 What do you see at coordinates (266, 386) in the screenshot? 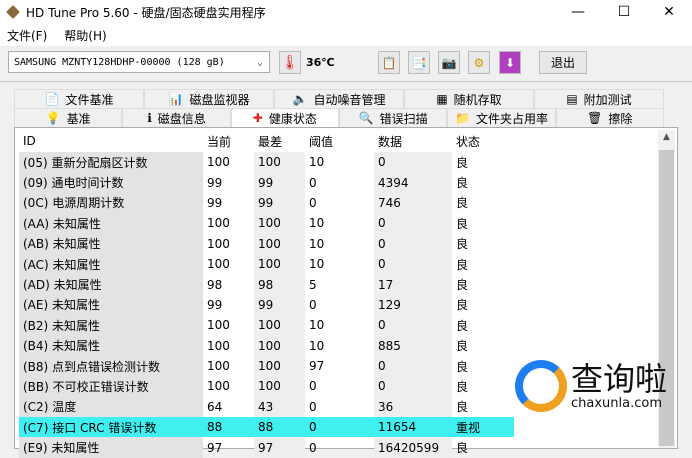
I see `table-row: (BB) 不可校正错误计数 100 100 0 0 良` at bounding box center [266, 386].